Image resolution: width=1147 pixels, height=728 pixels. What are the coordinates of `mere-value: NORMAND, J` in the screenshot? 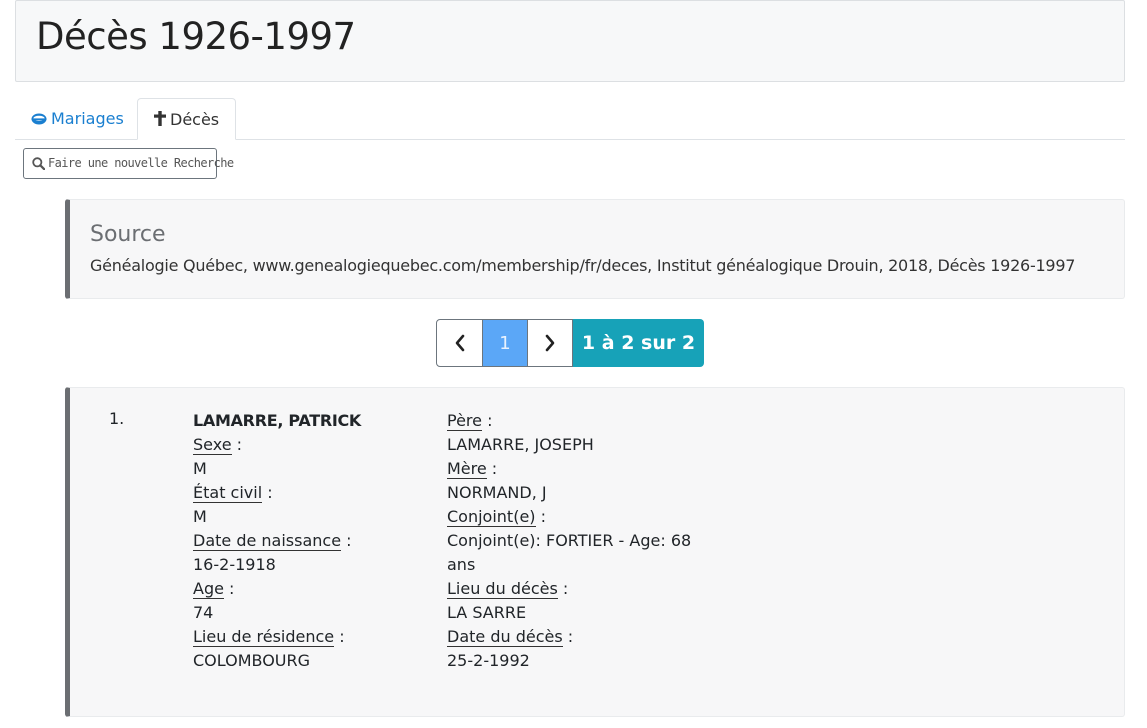 It's located at (497, 492).